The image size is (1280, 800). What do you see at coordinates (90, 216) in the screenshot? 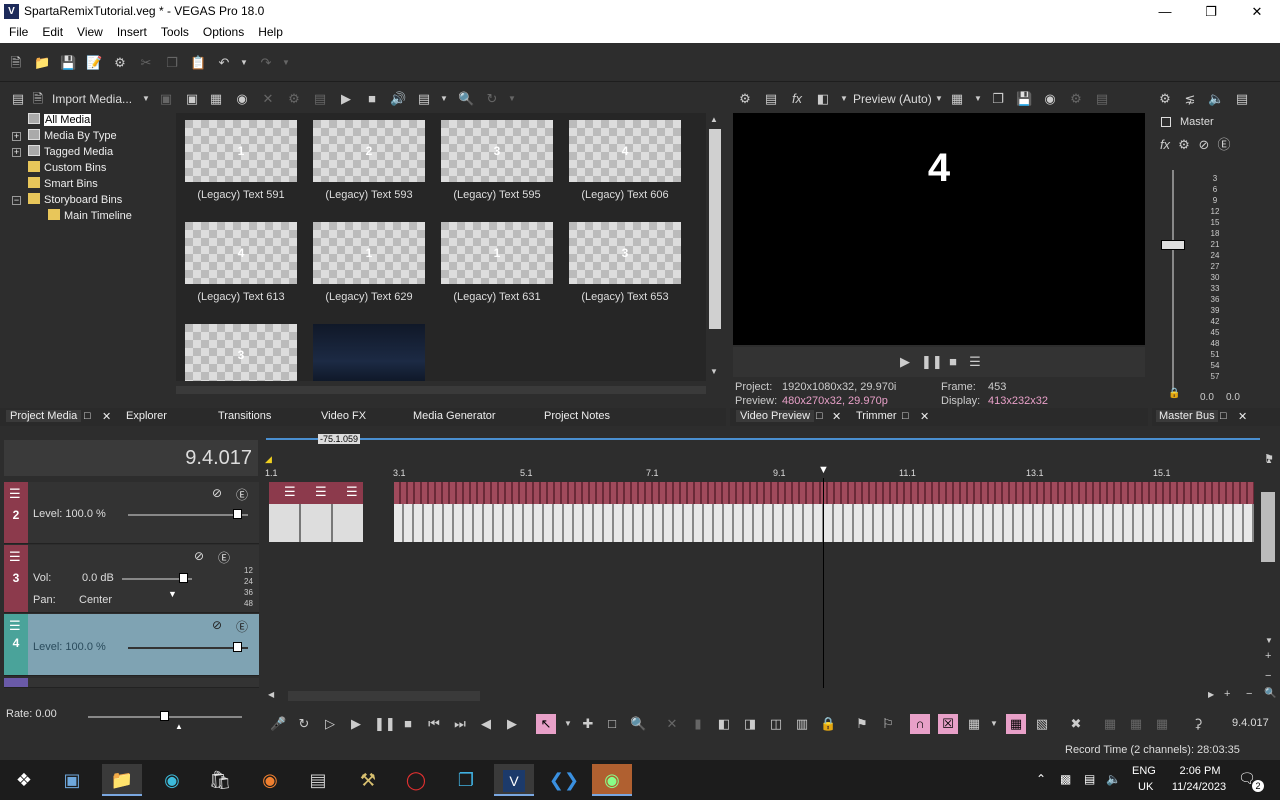
I see `tree-item-main-timeline: Main Timeline` at bounding box center [90, 216].